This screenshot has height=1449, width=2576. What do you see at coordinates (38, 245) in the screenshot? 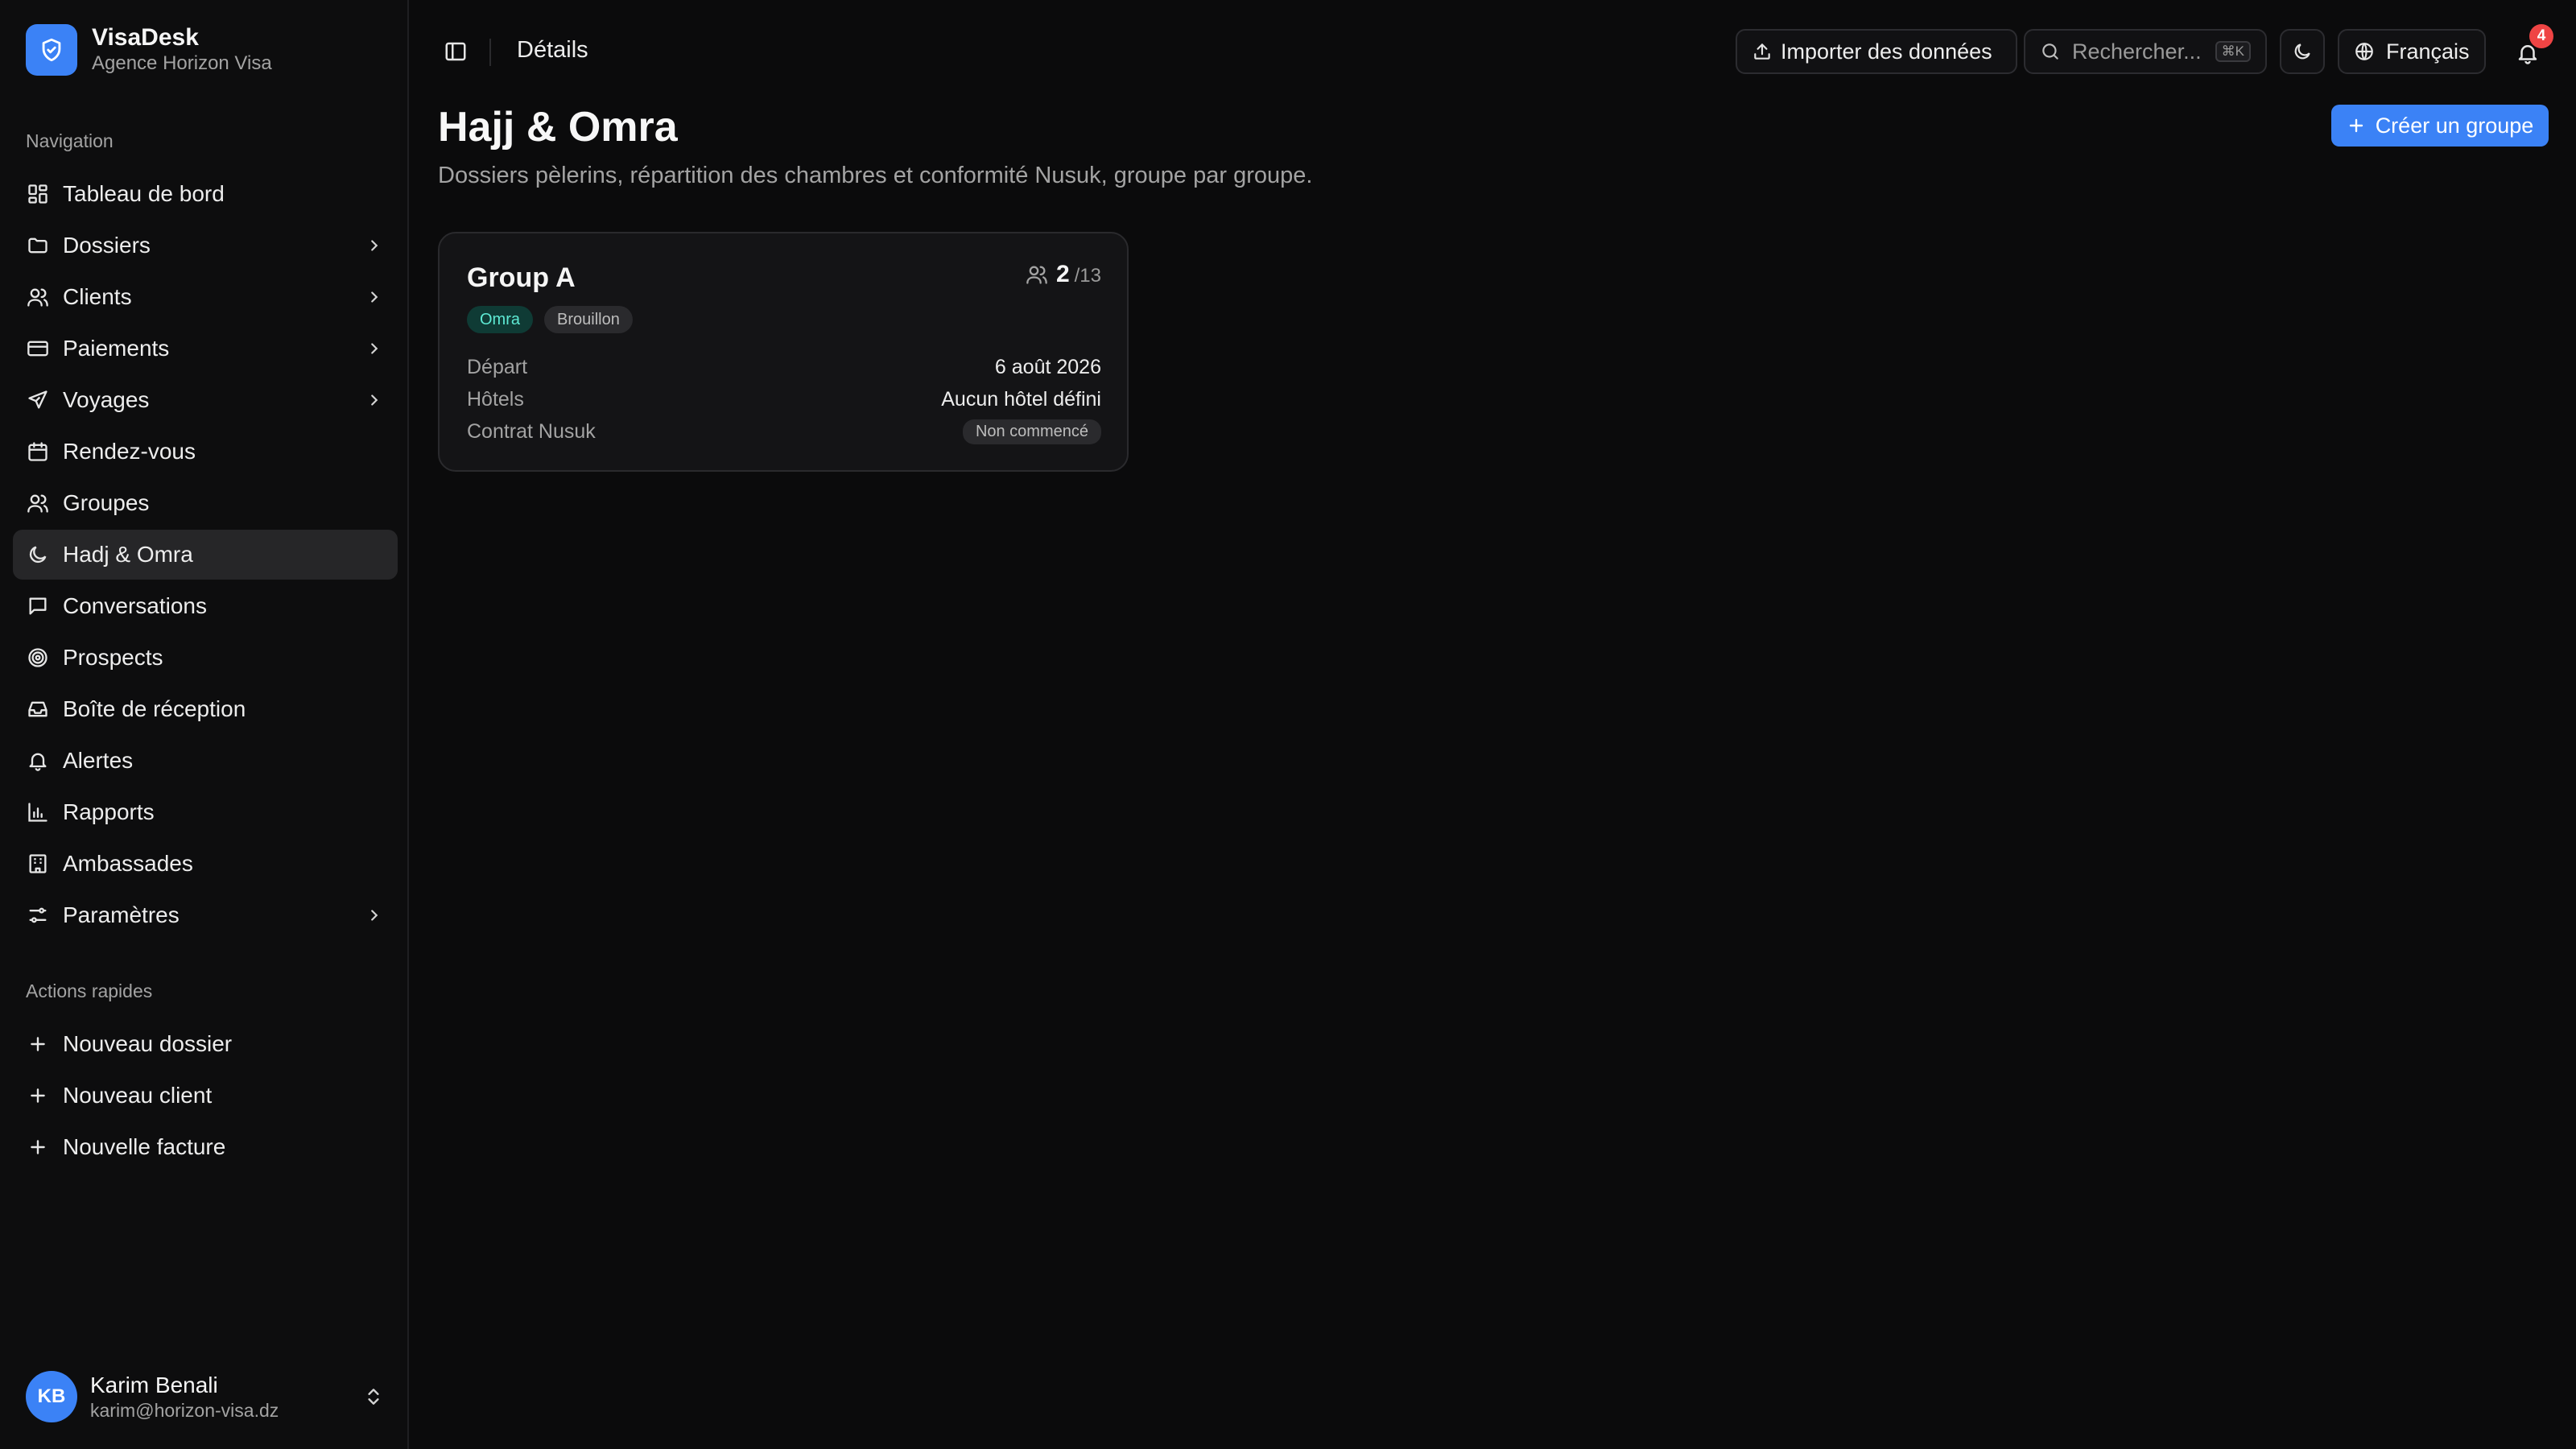
I see `folder-icon` at bounding box center [38, 245].